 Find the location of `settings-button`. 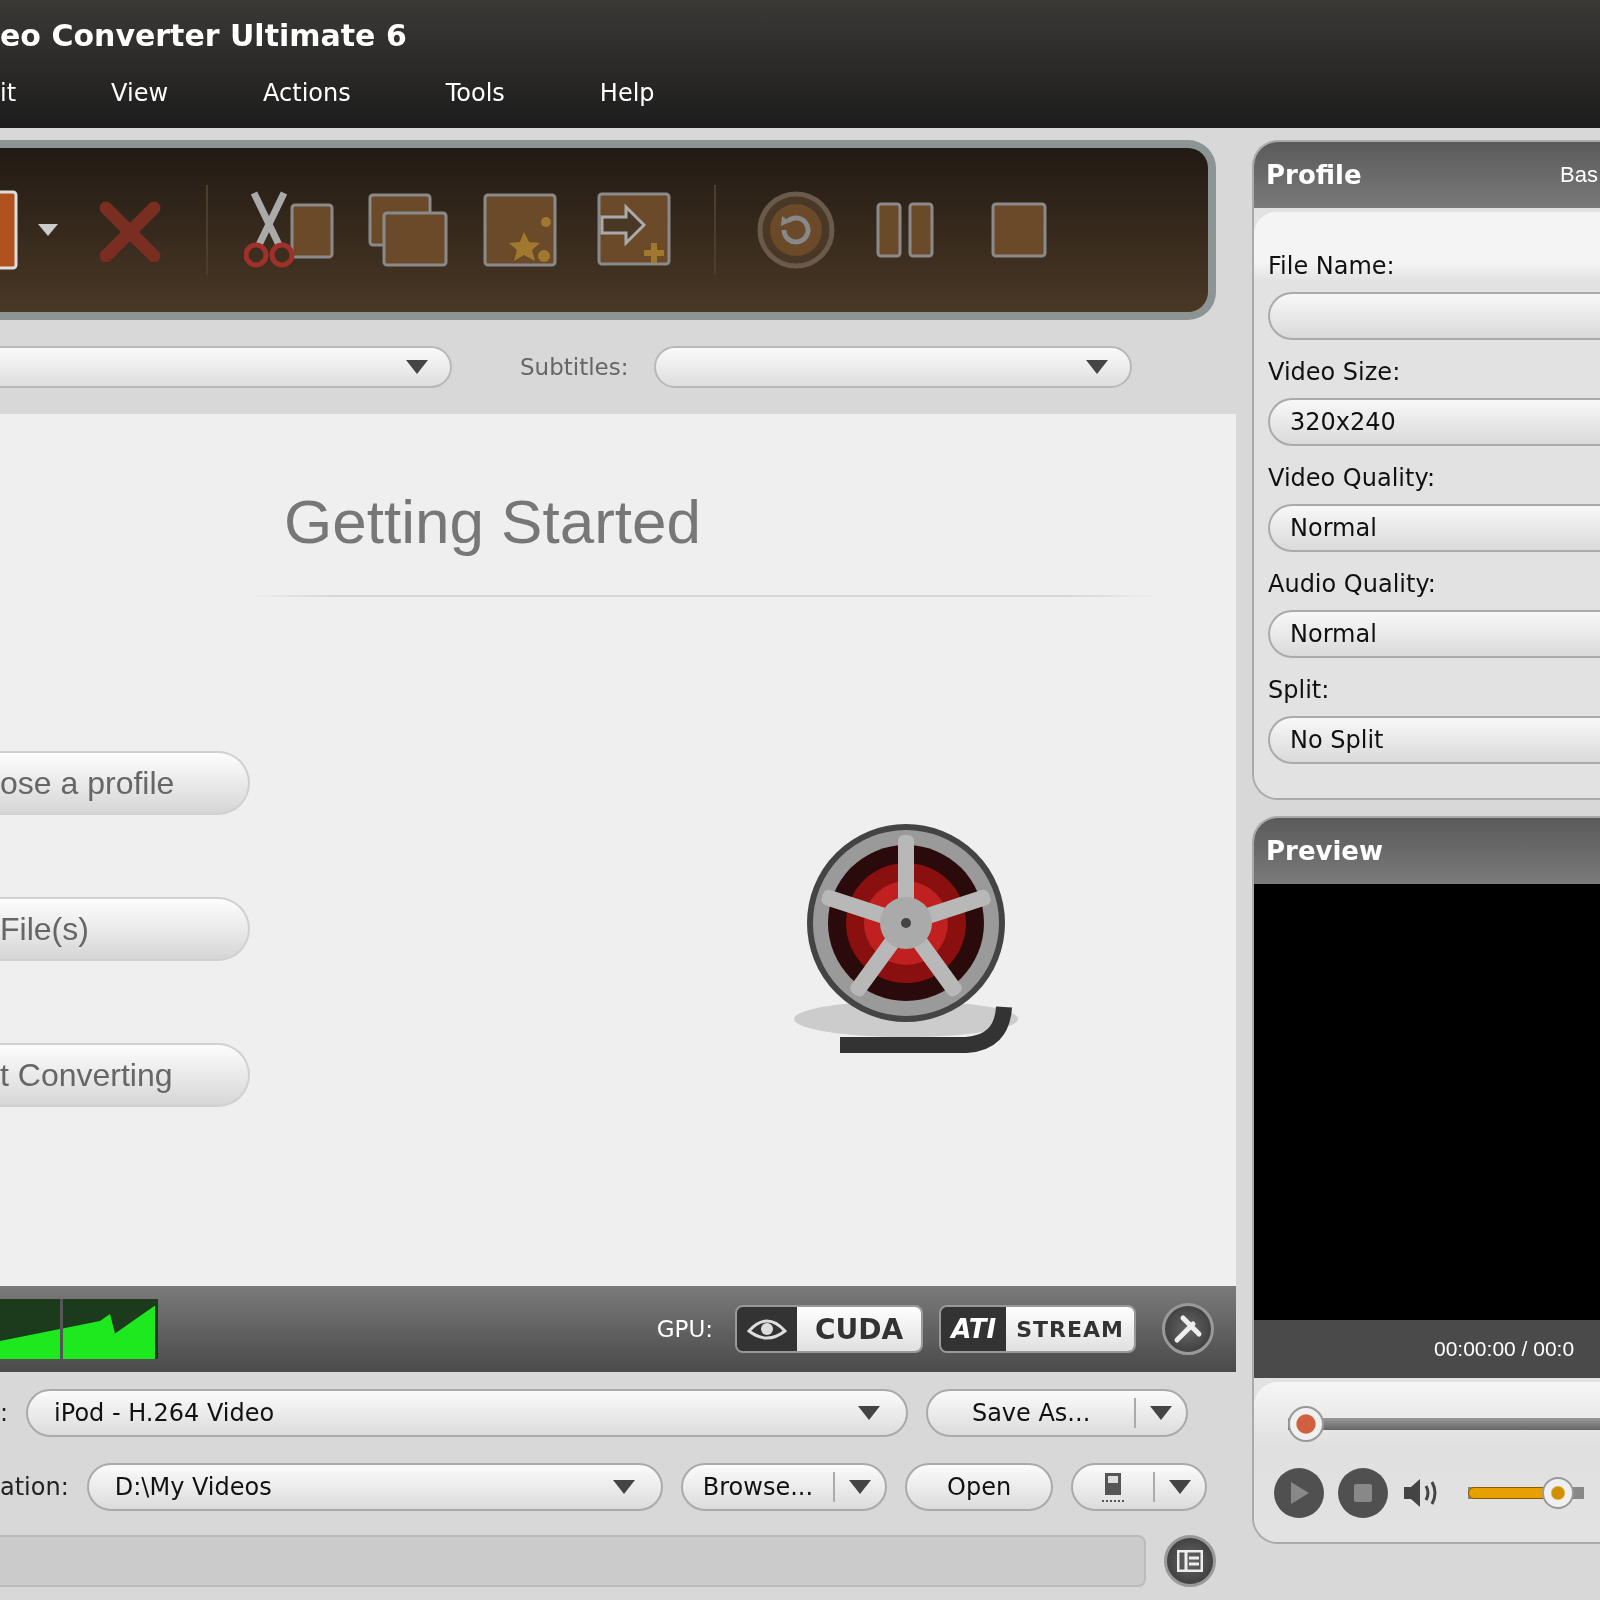

settings-button is located at coordinates (1188, 1329).